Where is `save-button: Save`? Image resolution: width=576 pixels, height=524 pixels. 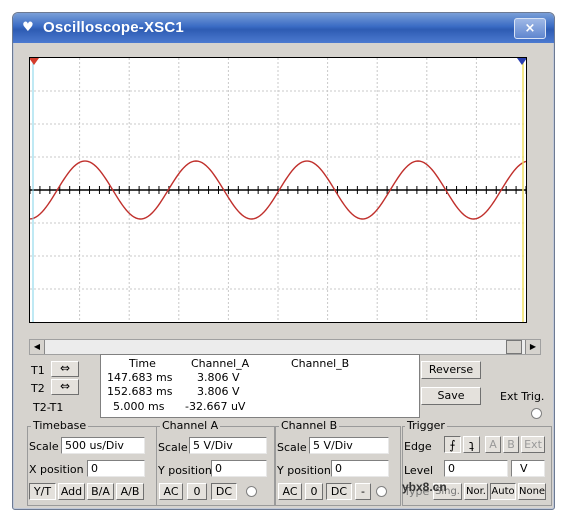
save-button: Save is located at coordinates (451, 396).